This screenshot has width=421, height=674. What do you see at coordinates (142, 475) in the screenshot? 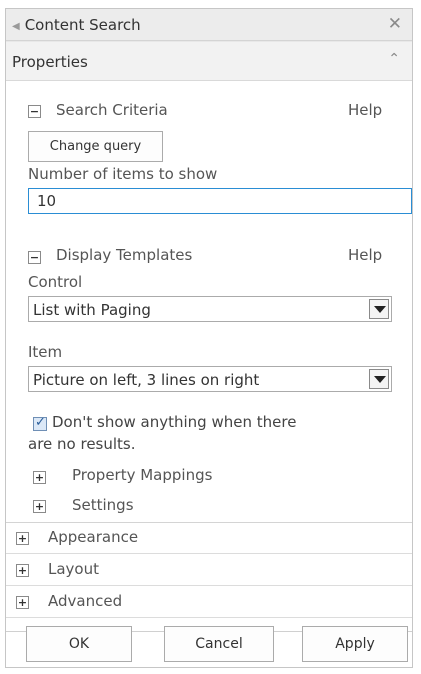
I see `property-mappings-link: Property Mappings` at bounding box center [142, 475].